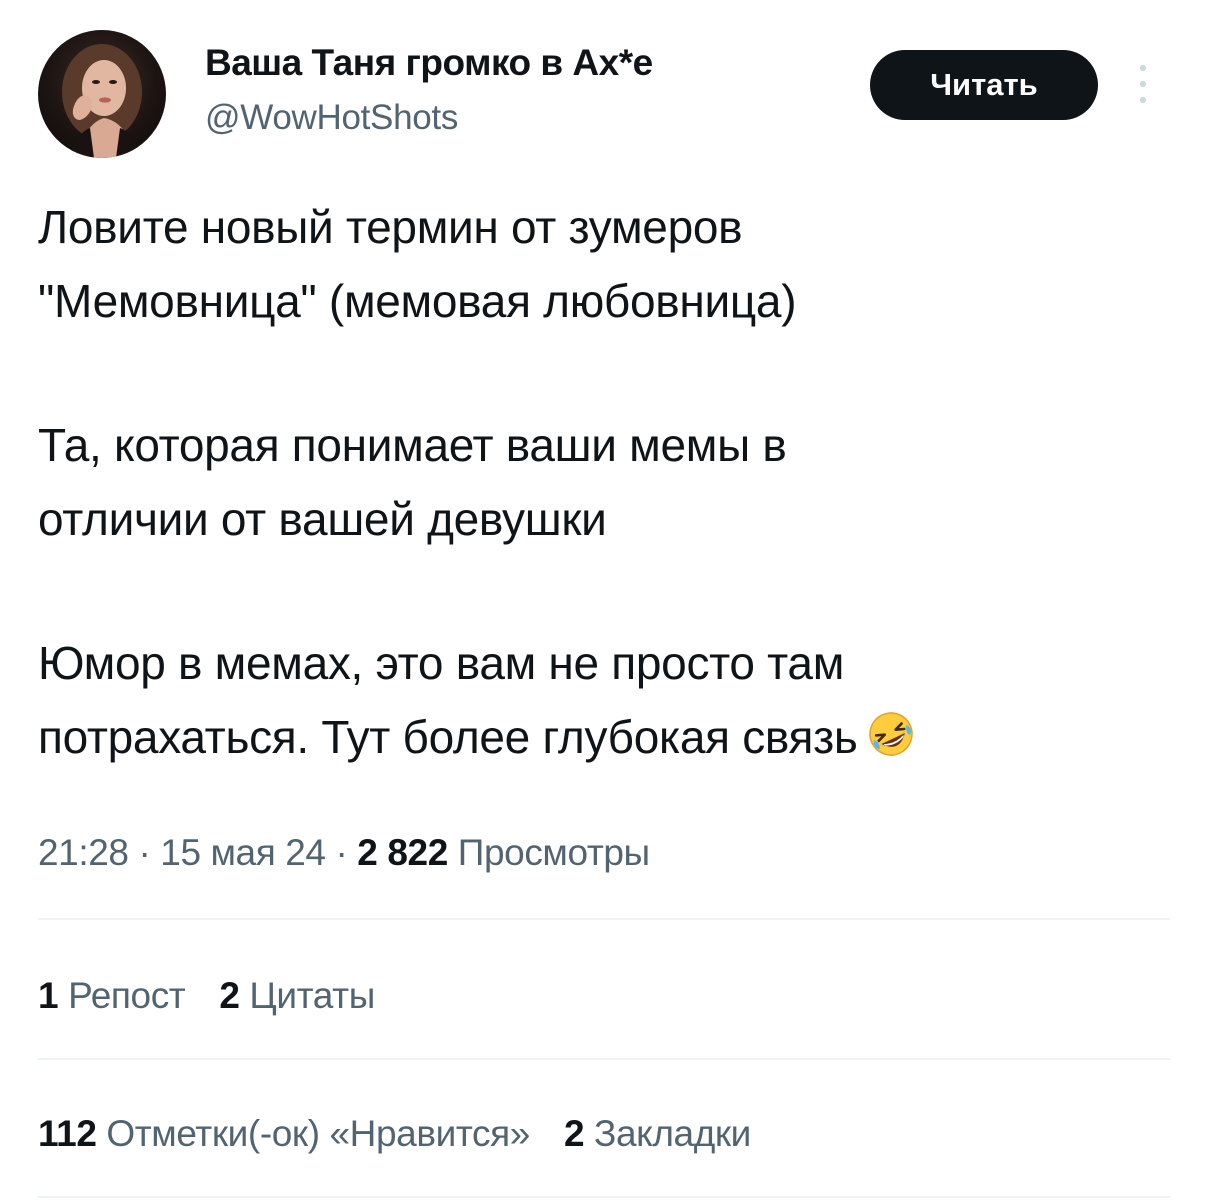 The height and width of the screenshot is (1200, 1208). What do you see at coordinates (667, 1133) in the screenshot?
I see `bookmarks-label: Закладки` at bounding box center [667, 1133].